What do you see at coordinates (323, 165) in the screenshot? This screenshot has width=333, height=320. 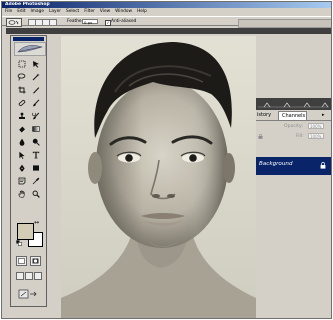 I see `layer-lock-icon` at bounding box center [323, 165].